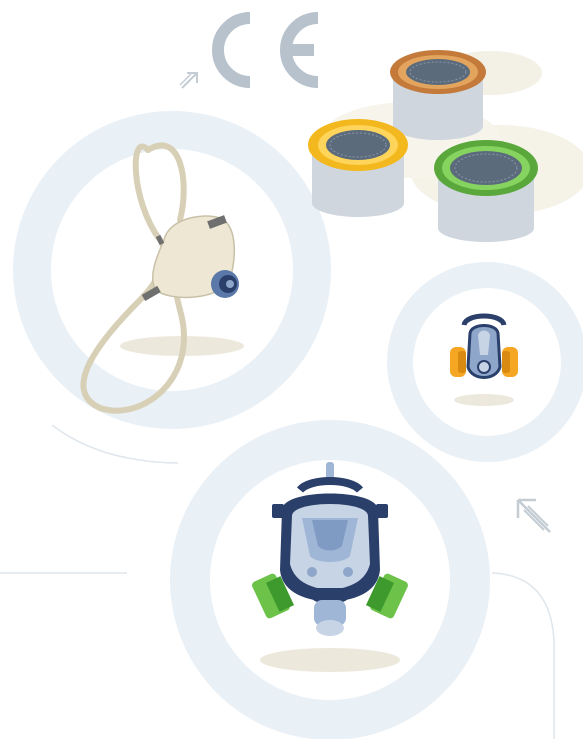 This screenshot has height=739, width=583. I want to click on filter-cartridge-brown-icon, so click(438, 95).